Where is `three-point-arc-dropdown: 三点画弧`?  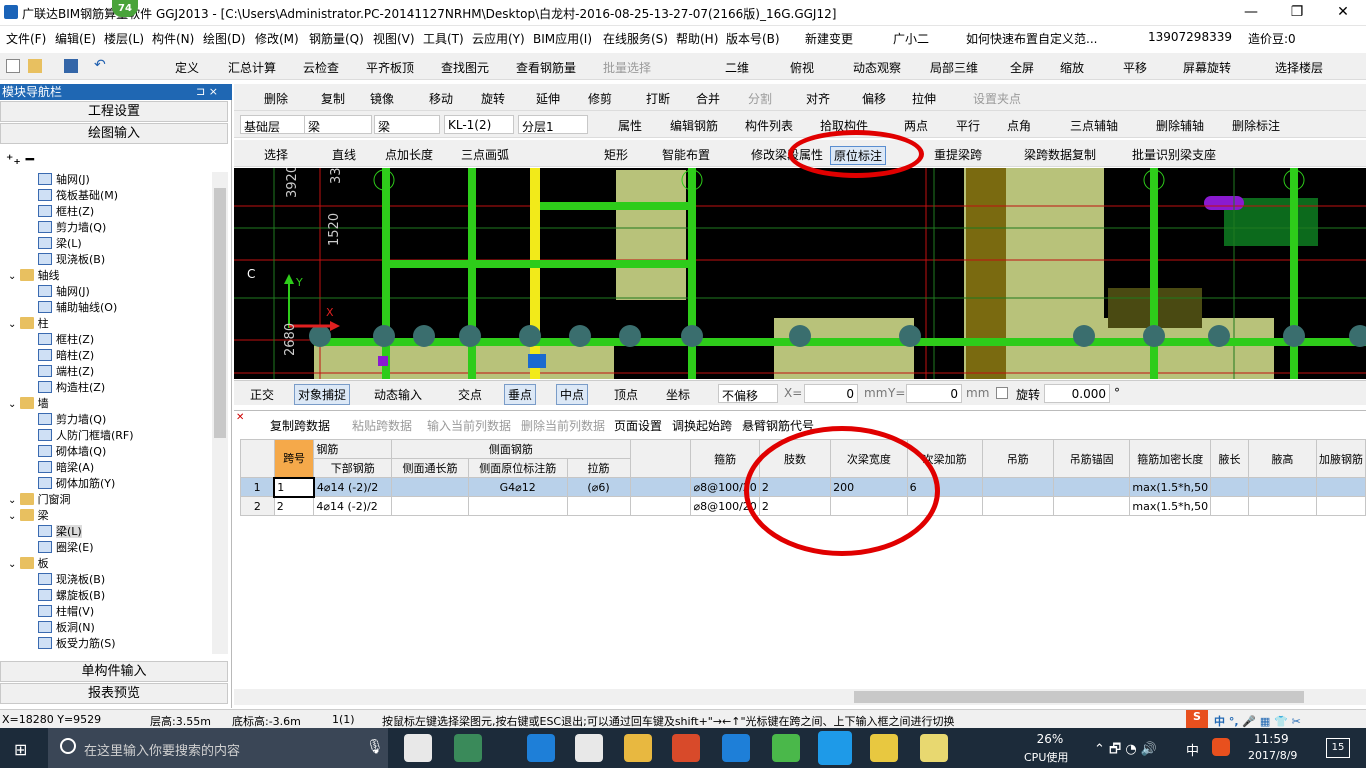
three-point-arc-dropdown: 三点画弧 is located at coordinates (485, 154).